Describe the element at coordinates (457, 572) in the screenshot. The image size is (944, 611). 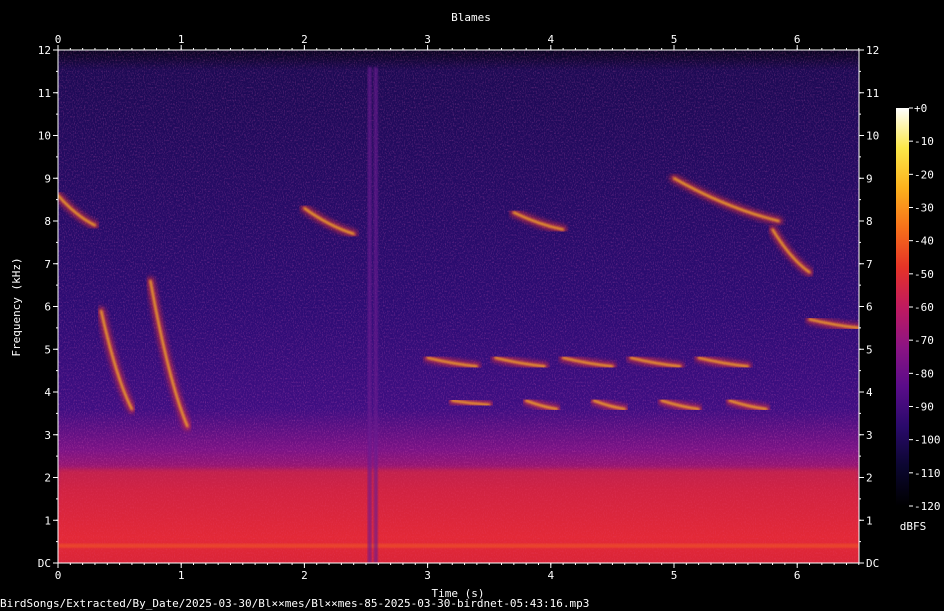
I see `x-axis-bottom: 0 1 2 3 4 5 6` at that location.